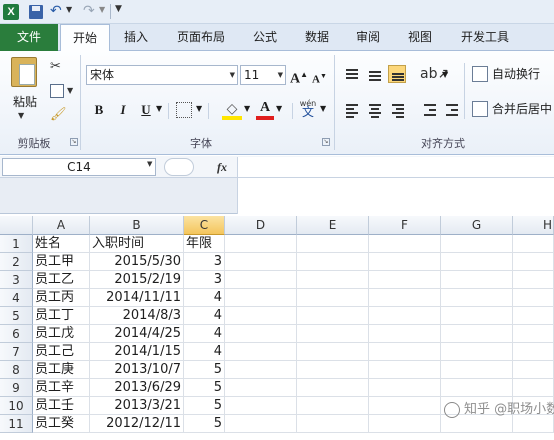  Describe the element at coordinates (137, 225) in the screenshot. I see `column-header-b: B` at that location.